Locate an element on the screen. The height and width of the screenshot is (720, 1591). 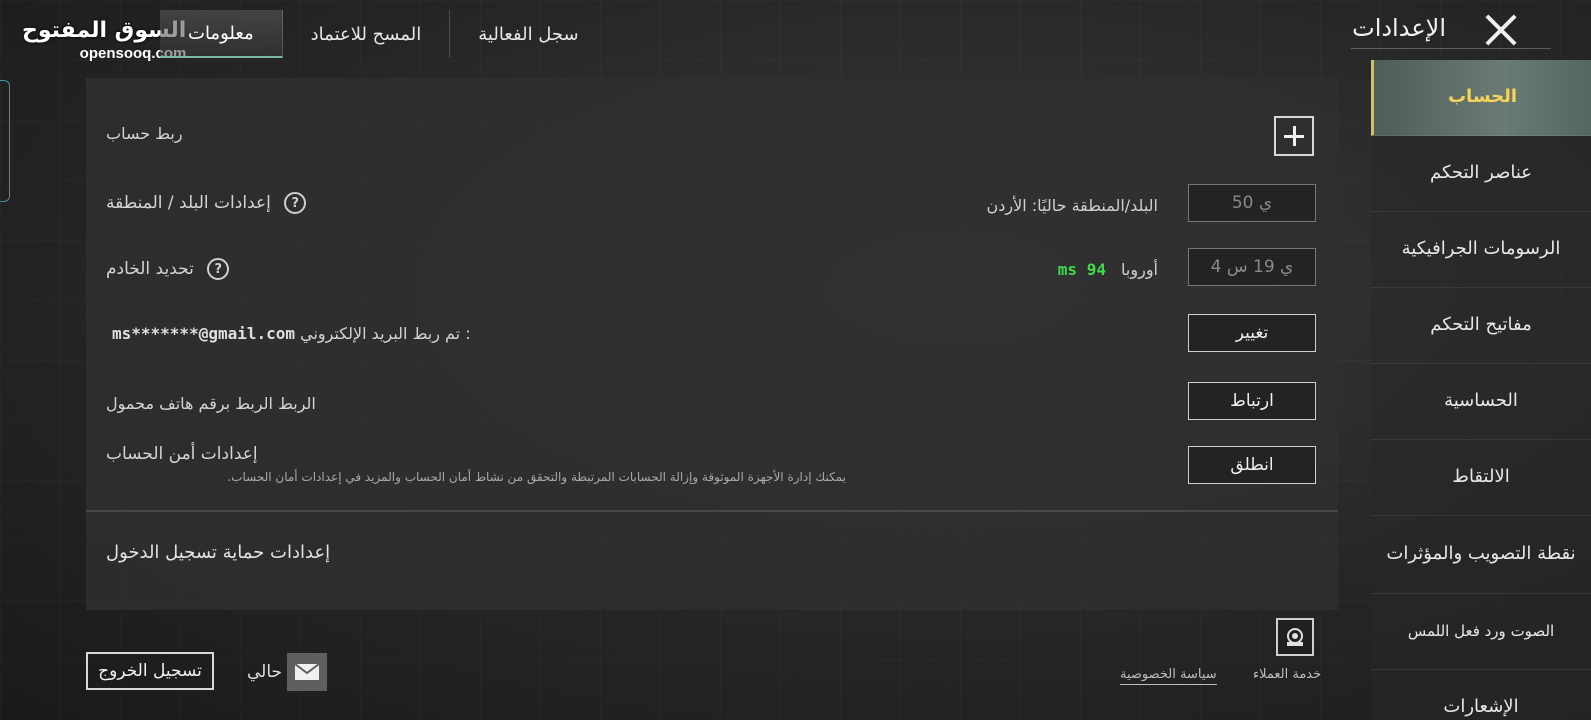
privacy-policy-link: سياسة الخصوصية is located at coordinates (1168, 676).